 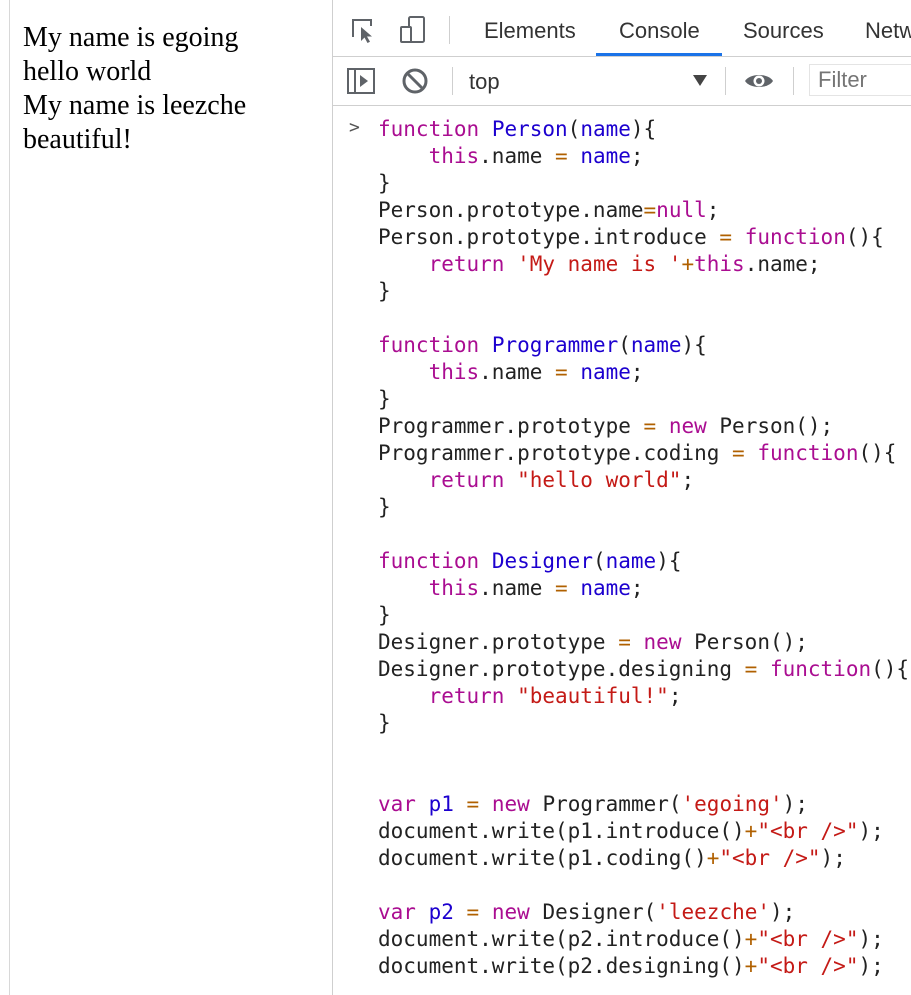 I want to click on code-line: return "hello world";, so click(x=561, y=480).